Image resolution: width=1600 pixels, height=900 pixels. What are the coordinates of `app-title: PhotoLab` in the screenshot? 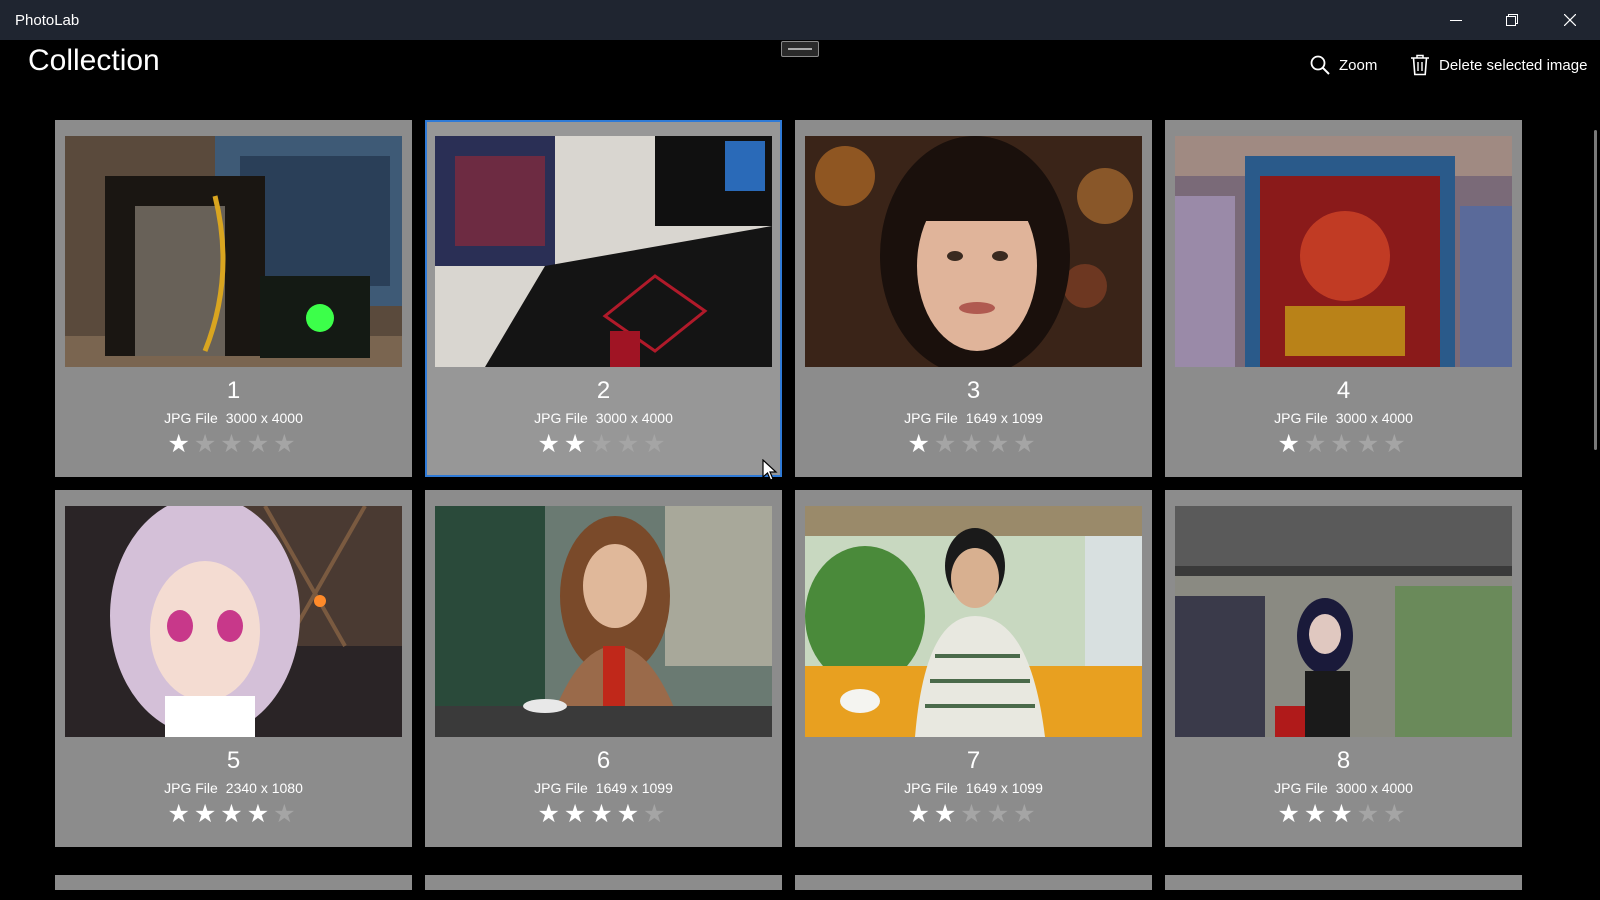 It's located at (47, 20).